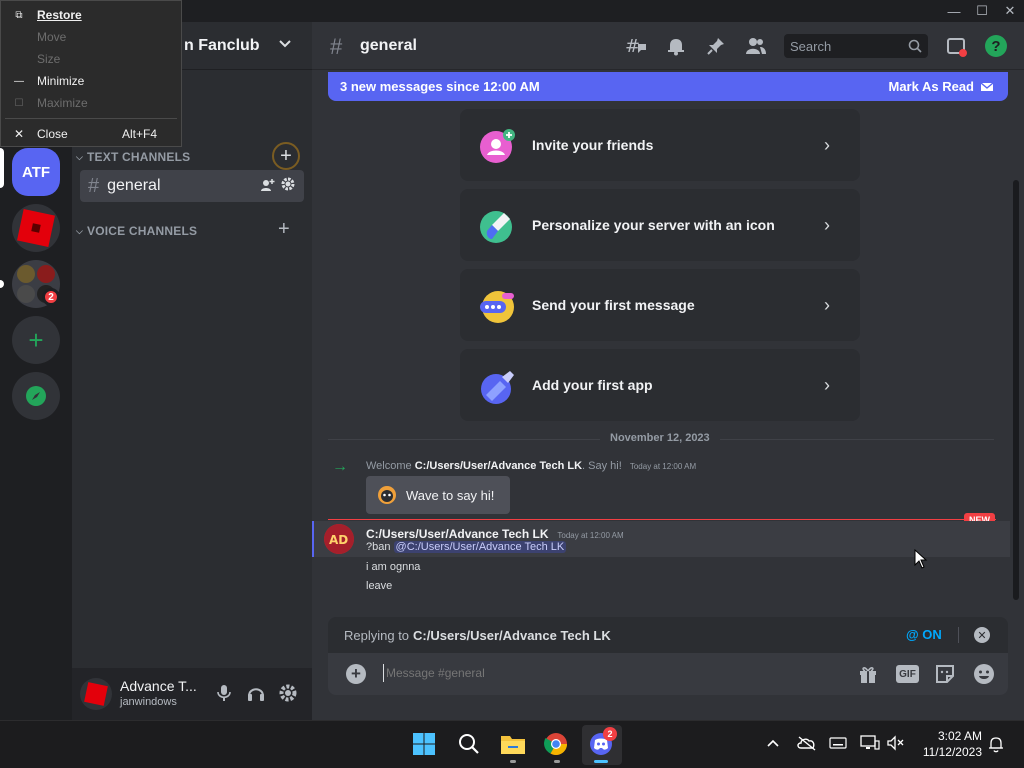 The image size is (1024, 768). Describe the element at coordinates (91, 118) in the screenshot. I see `menu-separator` at that location.